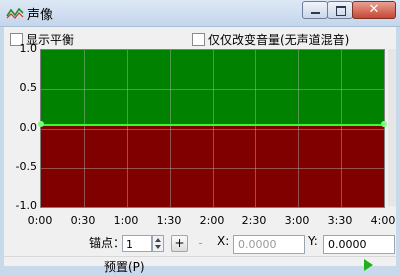 The height and width of the screenshot is (275, 400). Describe the element at coordinates (28, 87) in the screenshot. I see `y-tick-label: 0.5` at that location.